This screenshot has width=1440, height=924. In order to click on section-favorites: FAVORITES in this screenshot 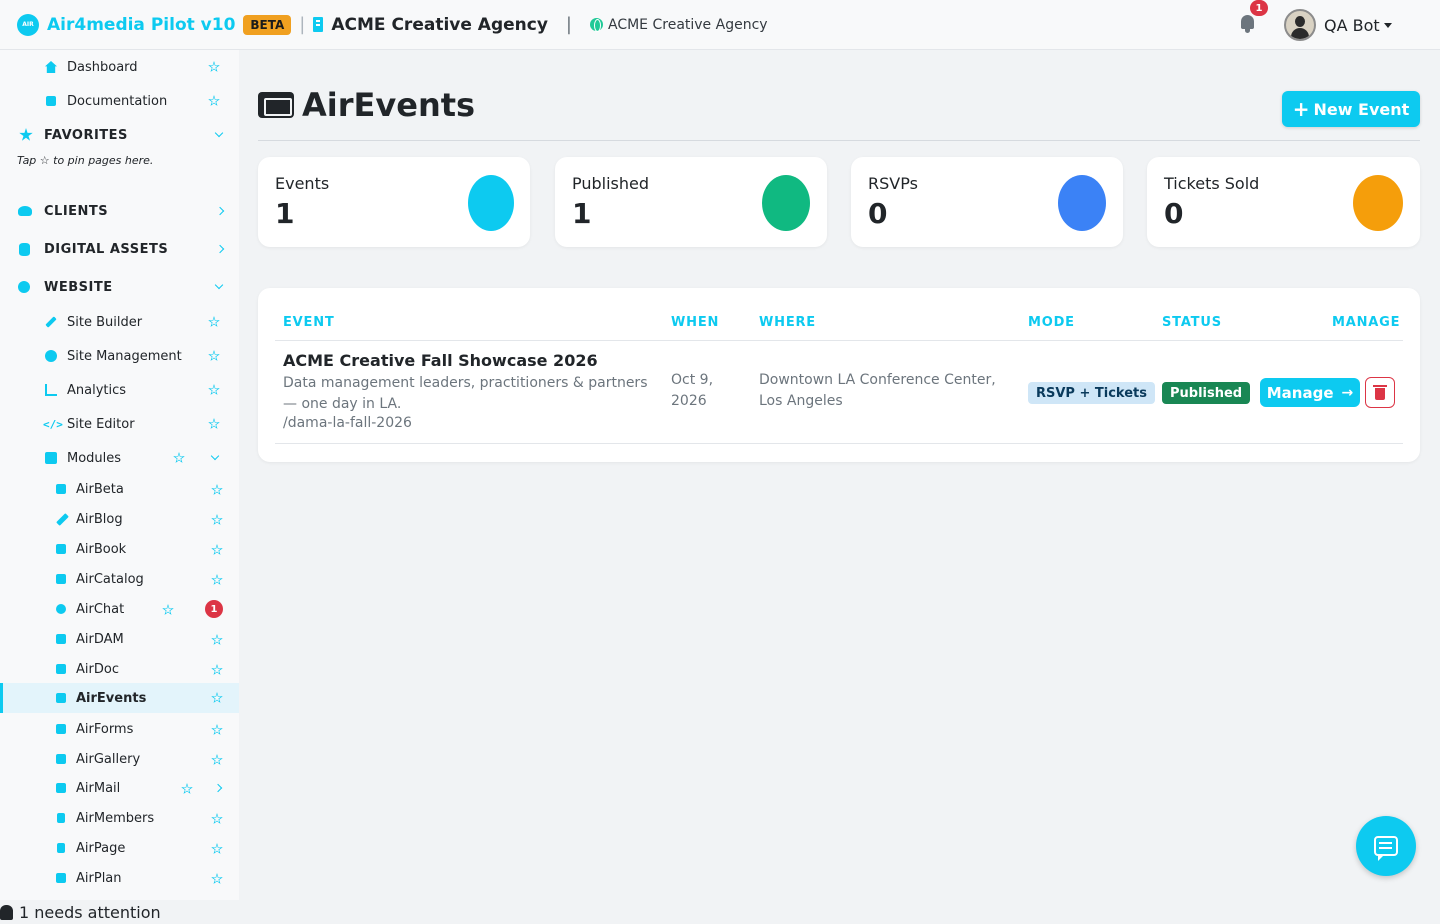, I will do `click(119, 135)`.